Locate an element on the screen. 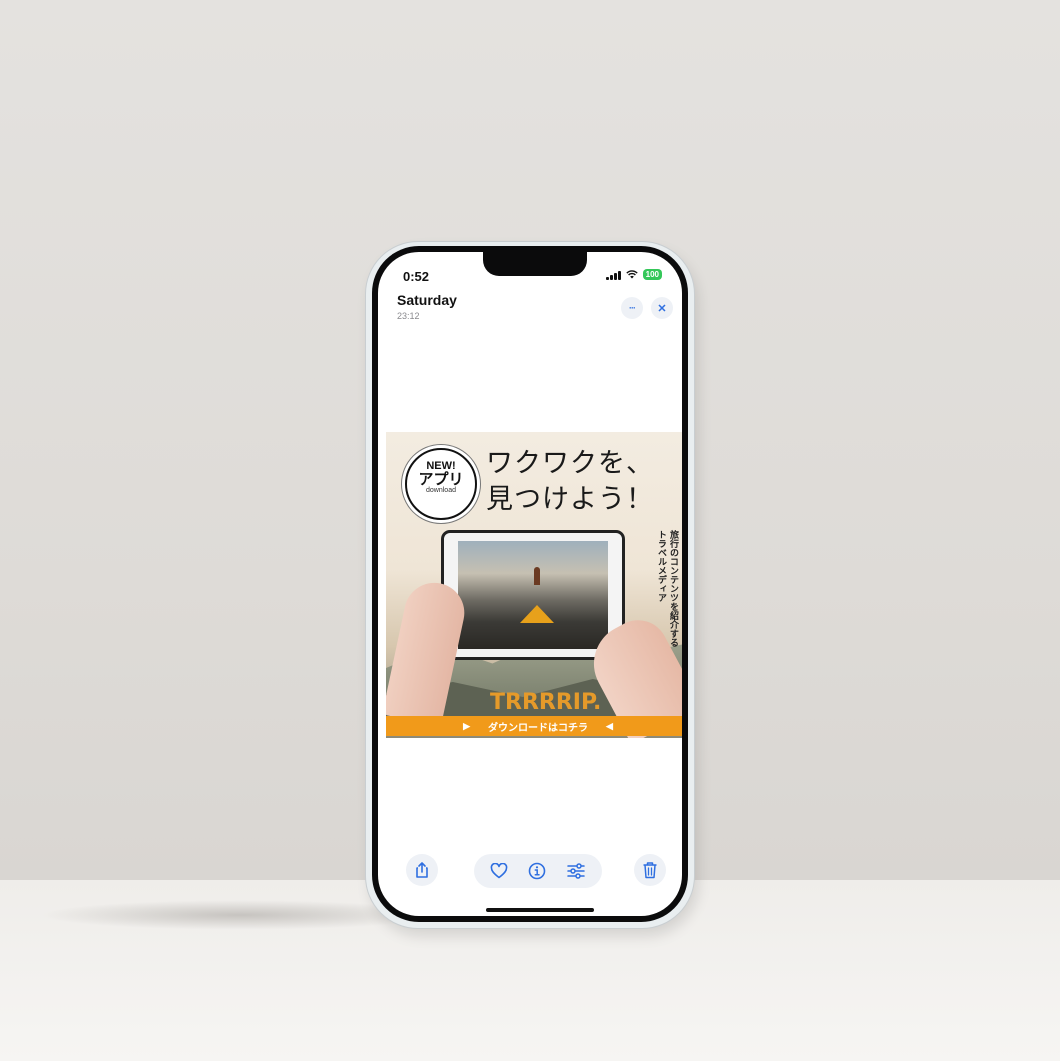 The image size is (1060, 1061). info-icon is located at coordinates (537, 871).